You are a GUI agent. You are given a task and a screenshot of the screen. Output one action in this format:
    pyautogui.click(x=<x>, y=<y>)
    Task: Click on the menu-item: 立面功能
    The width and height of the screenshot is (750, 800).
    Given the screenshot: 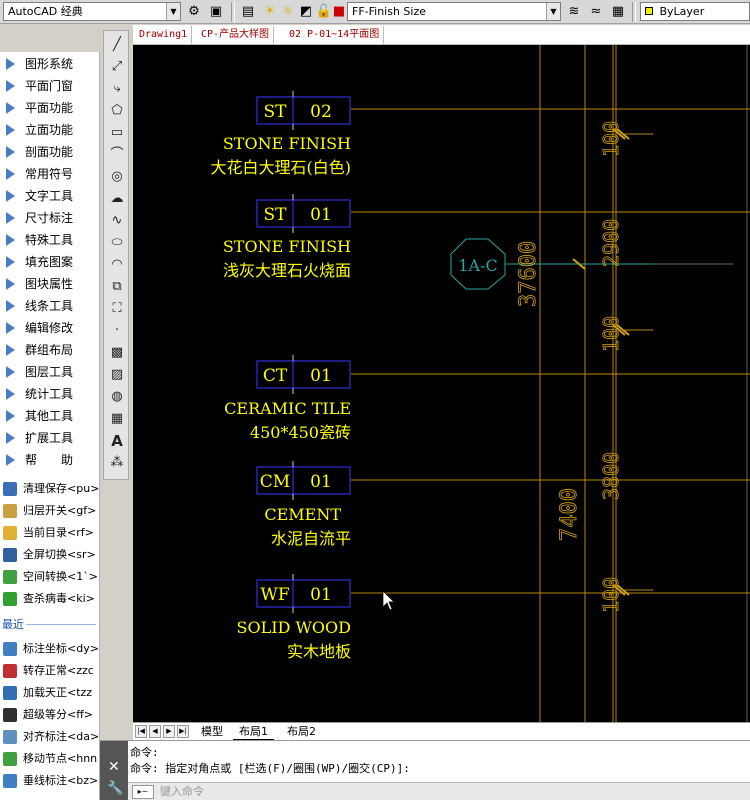 What is the action you would take?
    pyautogui.click(x=50, y=130)
    